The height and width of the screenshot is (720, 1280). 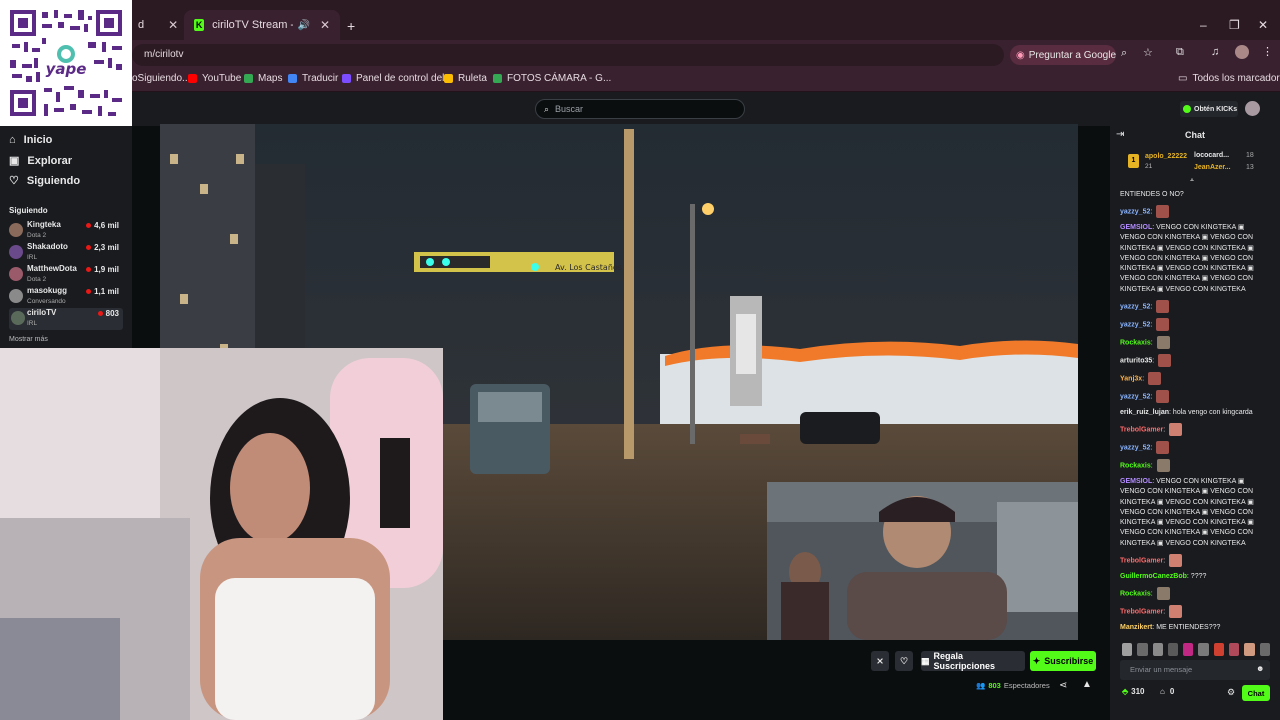 What do you see at coordinates (1242, 52) in the screenshot?
I see `profile-avatar` at bounding box center [1242, 52].